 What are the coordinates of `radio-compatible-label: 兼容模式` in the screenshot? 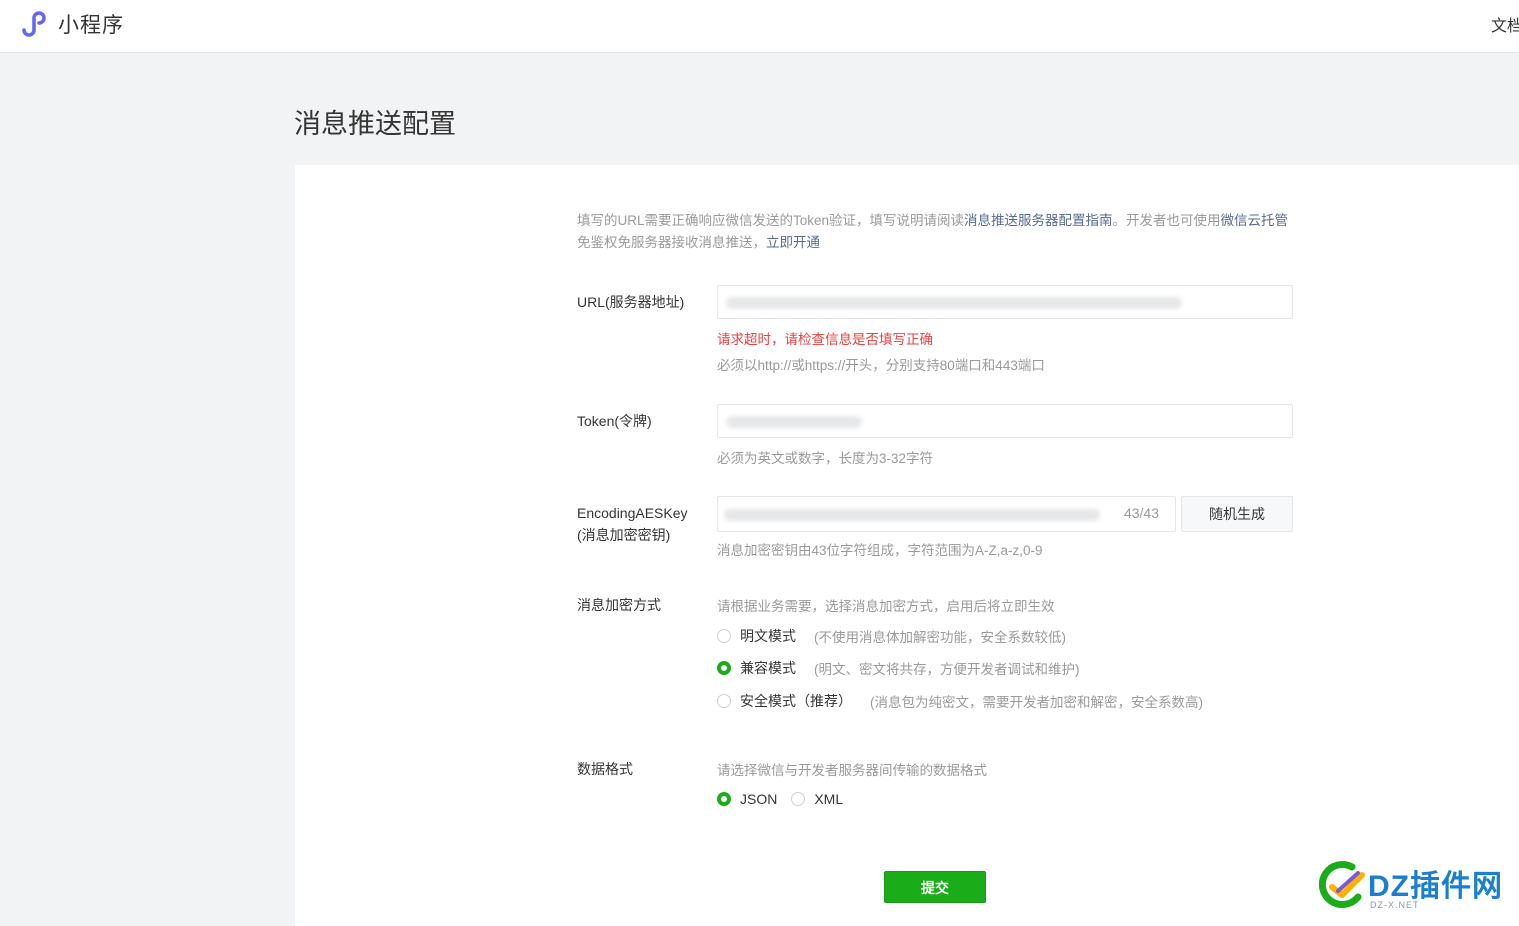 It's located at (768, 668).